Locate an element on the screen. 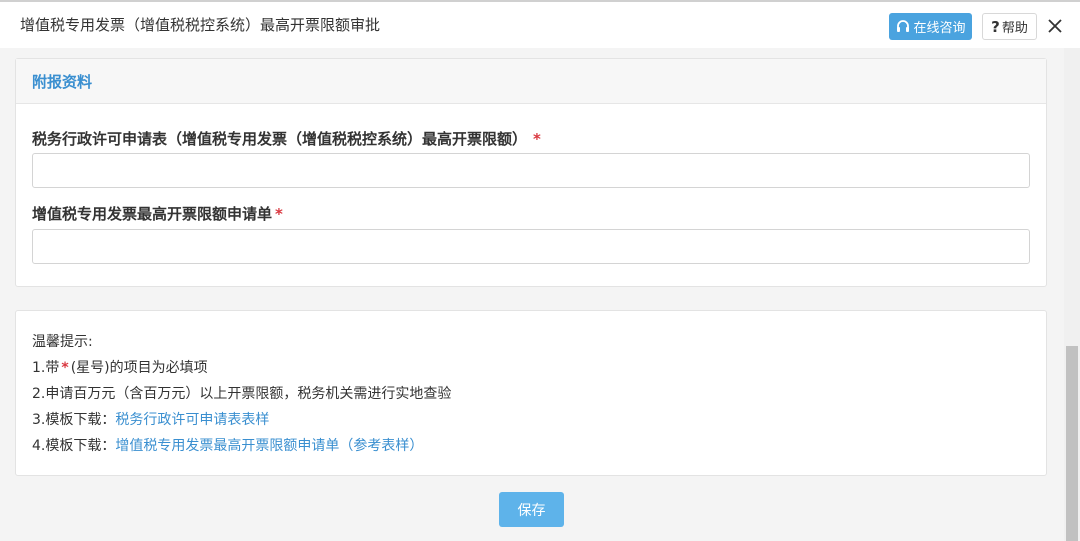 The width and height of the screenshot is (1080, 541). help-label: 帮助 is located at coordinates (1014, 28).